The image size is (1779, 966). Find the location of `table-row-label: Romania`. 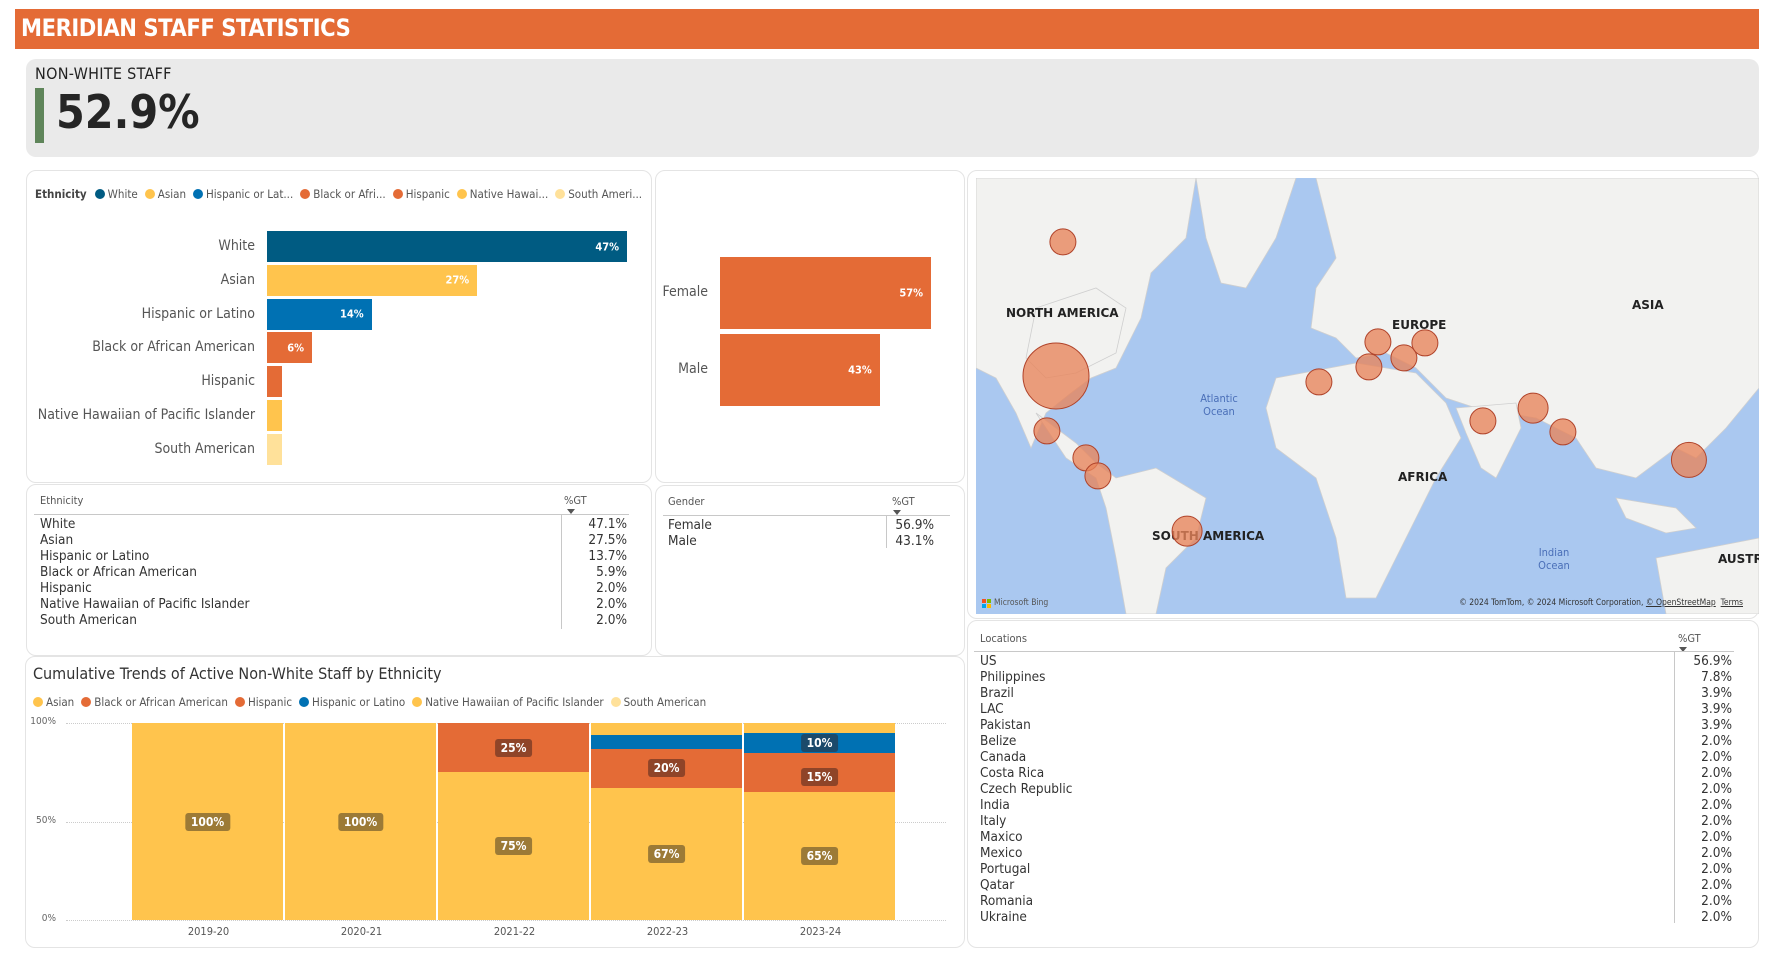

table-row-label: Romania is located at coordinates (1006, 901).